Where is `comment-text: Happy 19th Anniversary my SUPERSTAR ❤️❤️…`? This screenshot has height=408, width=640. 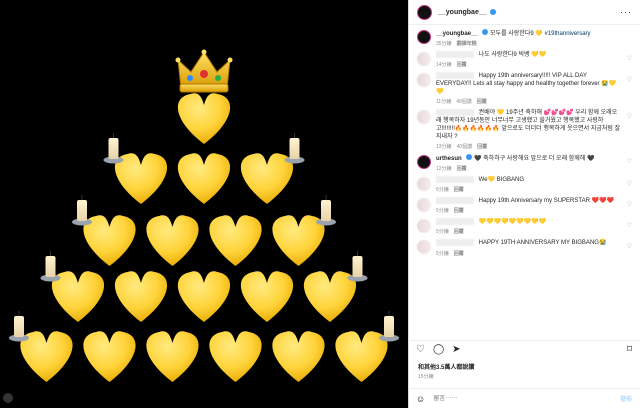
comment-text: Happy 19th Anniversary my SUPERSTAR ❤️❤️… is located at coordinates (546, 201).